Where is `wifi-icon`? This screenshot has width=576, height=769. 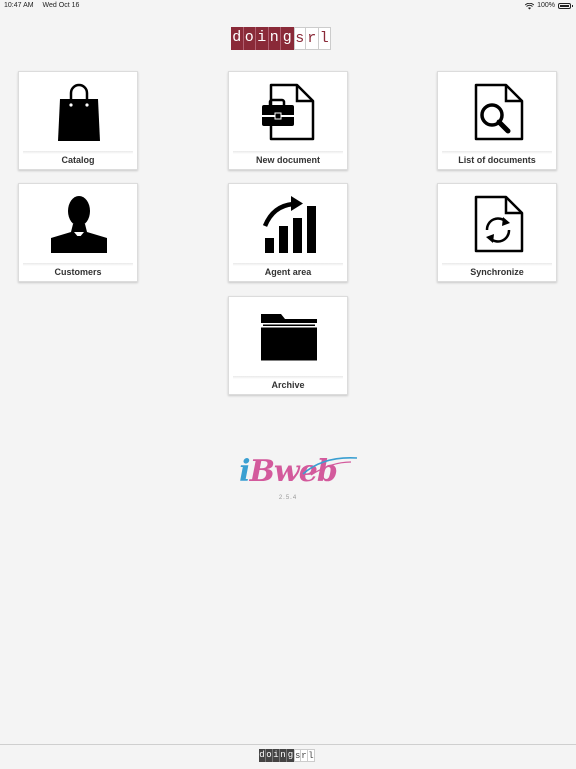 wifi-icon is located at coordinates (530, 5).